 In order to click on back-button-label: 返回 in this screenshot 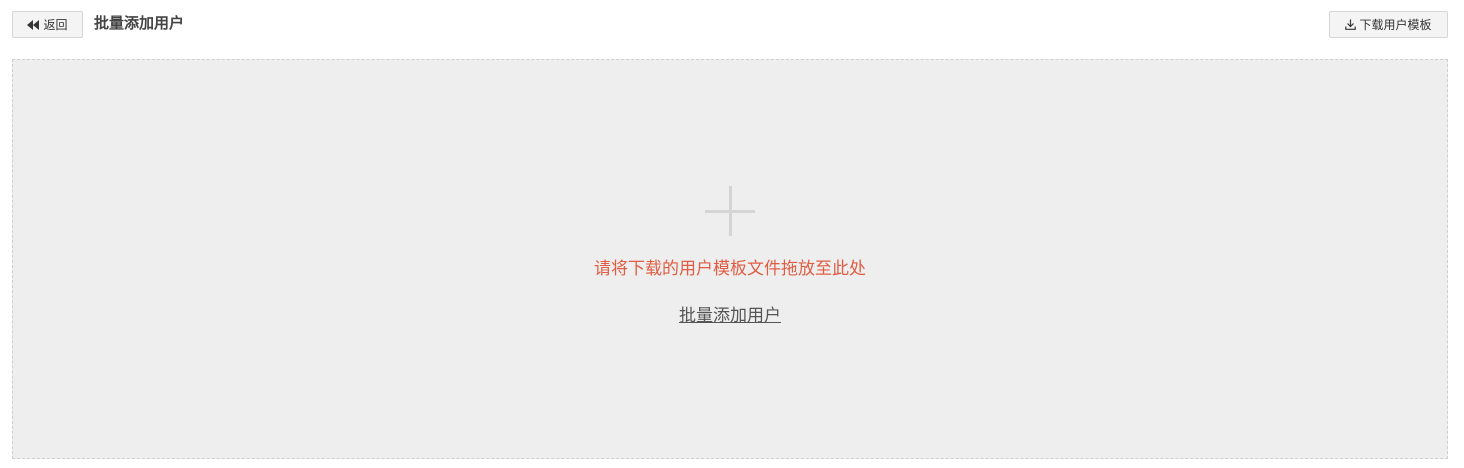, I will do `click(55, 25)`.